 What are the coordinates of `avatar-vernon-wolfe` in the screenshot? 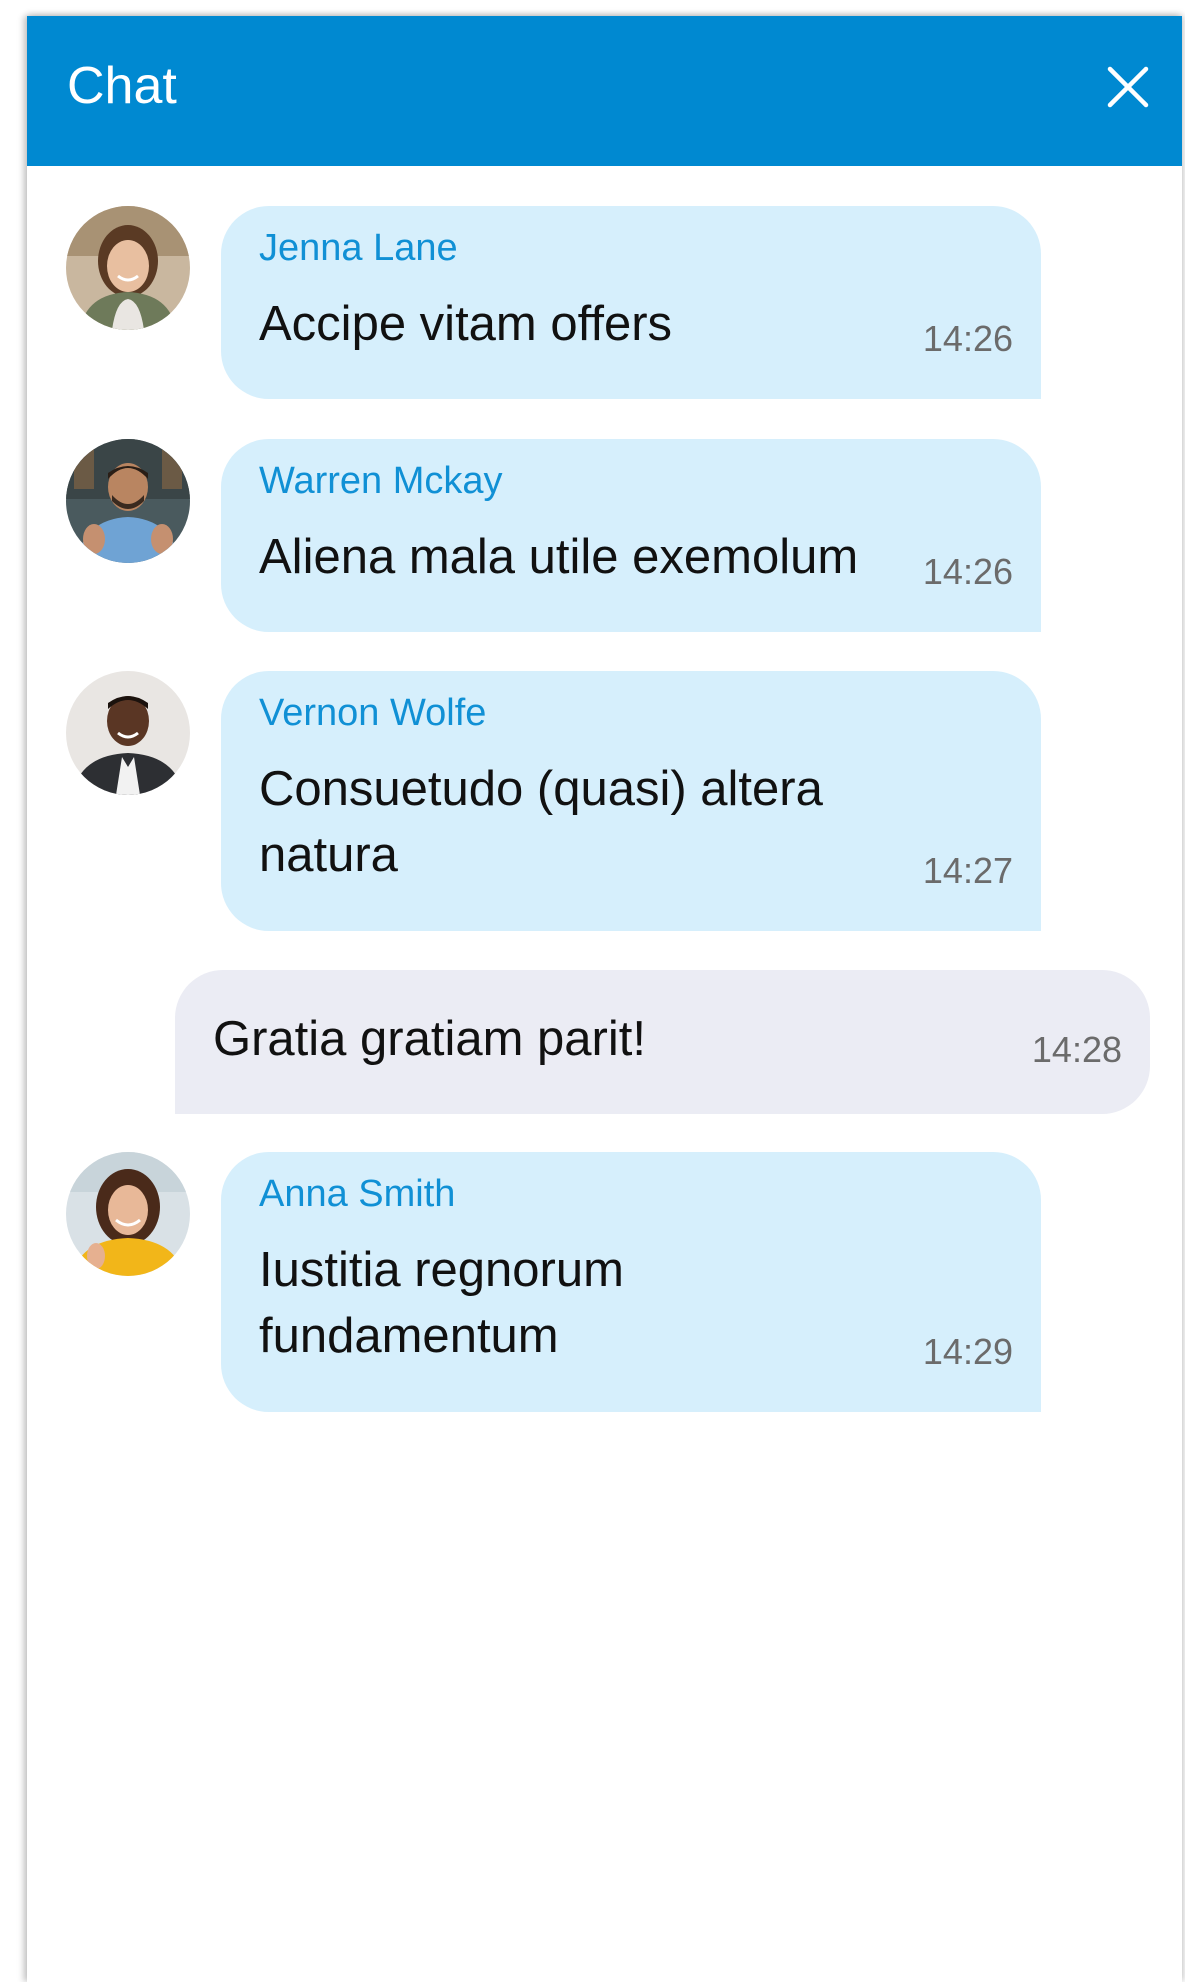 It's located at (128, 733).